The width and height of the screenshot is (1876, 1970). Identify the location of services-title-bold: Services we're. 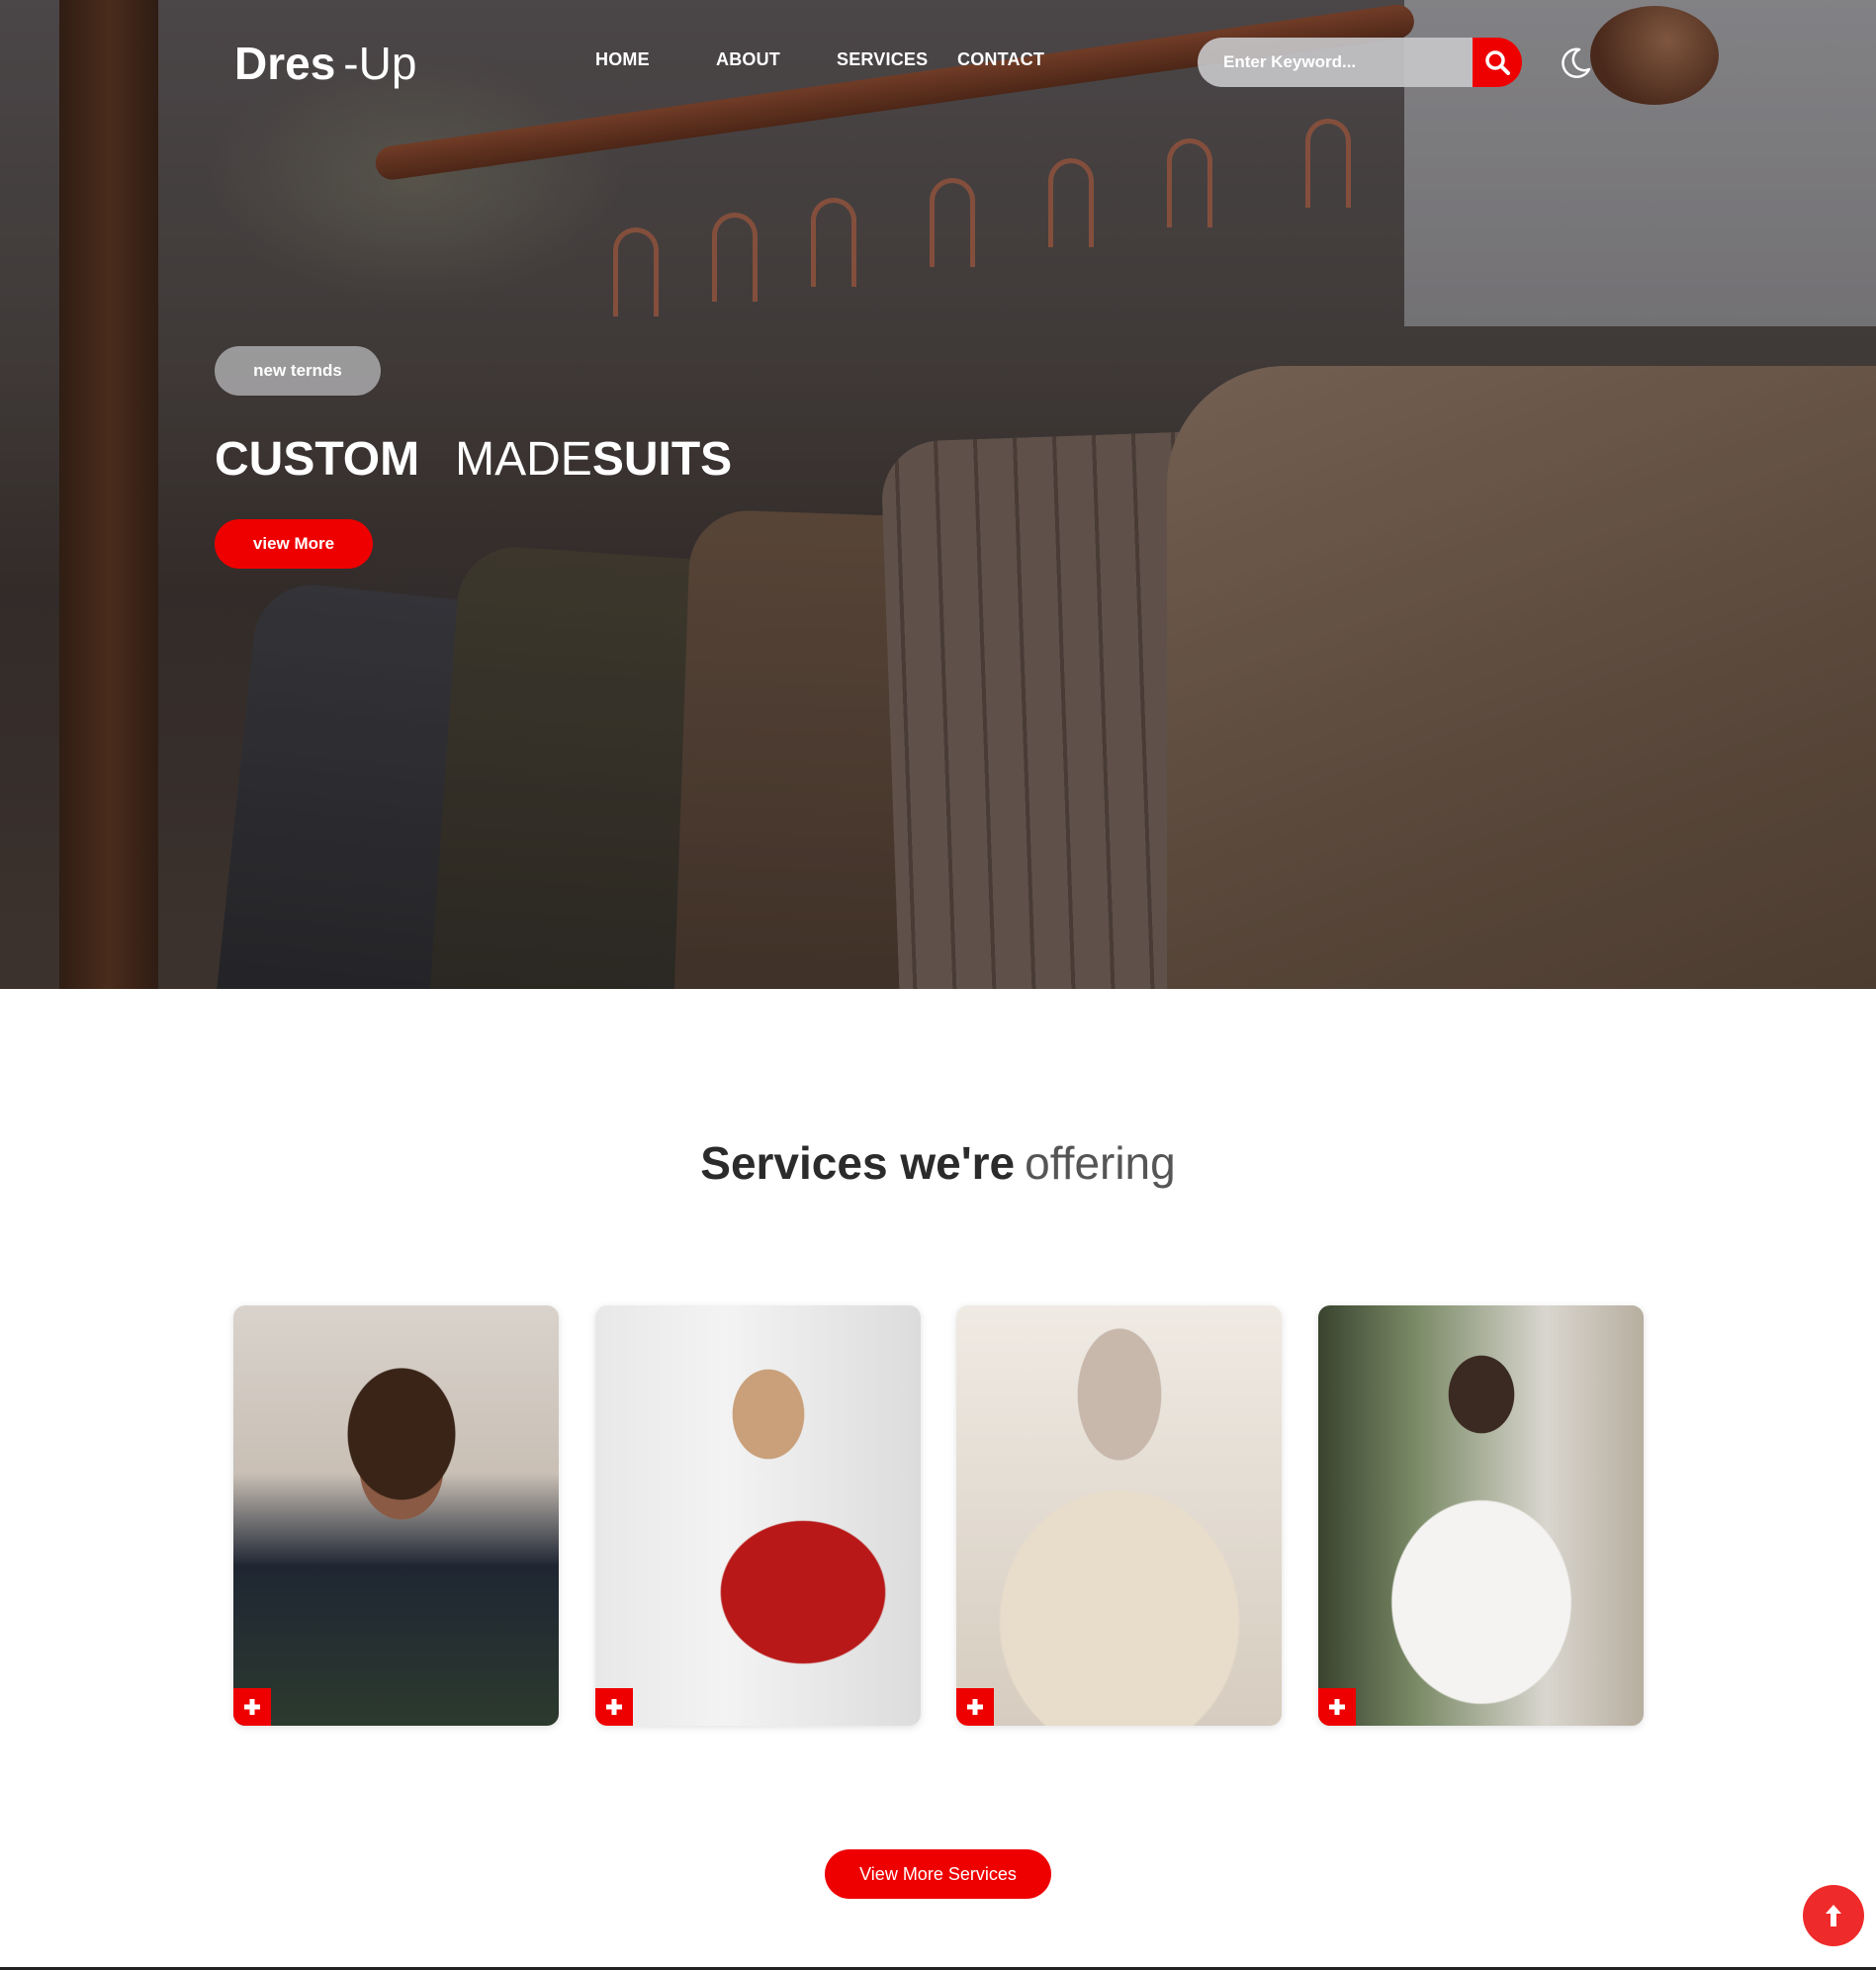
(858, 1163).